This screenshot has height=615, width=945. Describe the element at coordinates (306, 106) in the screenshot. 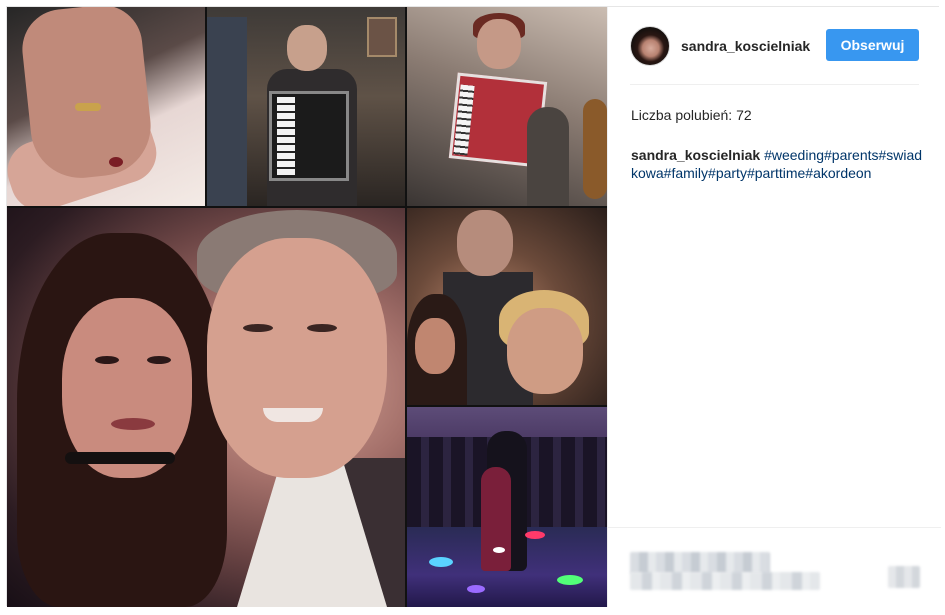

I see `photo-man-accordion` at that location.